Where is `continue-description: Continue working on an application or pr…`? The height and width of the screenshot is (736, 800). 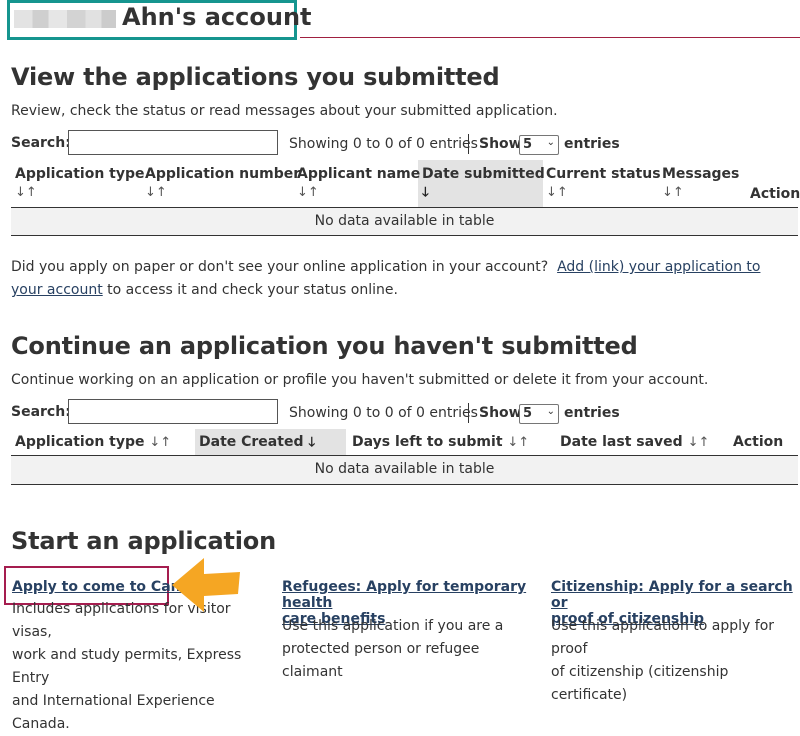 continue-description: Continue working on an application or pr… is located at coordinates (360, 380).